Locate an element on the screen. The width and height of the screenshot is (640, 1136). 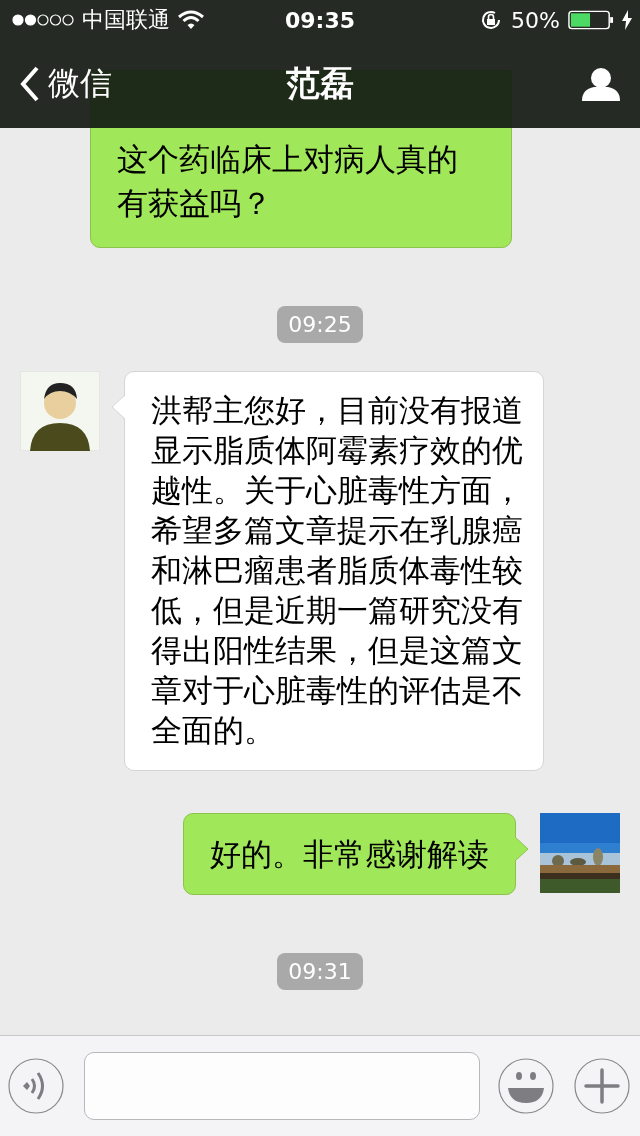
charging-icon is located at coordinates (627, 20).